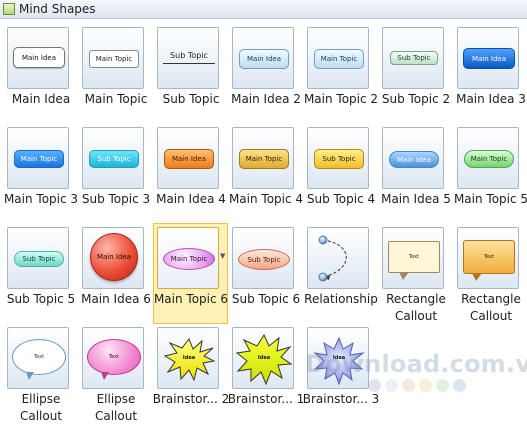 The height and width of the screenshot is (427, 527). I want to click on brainstorm-2-thumbnail: Idea, so click(188, 358).